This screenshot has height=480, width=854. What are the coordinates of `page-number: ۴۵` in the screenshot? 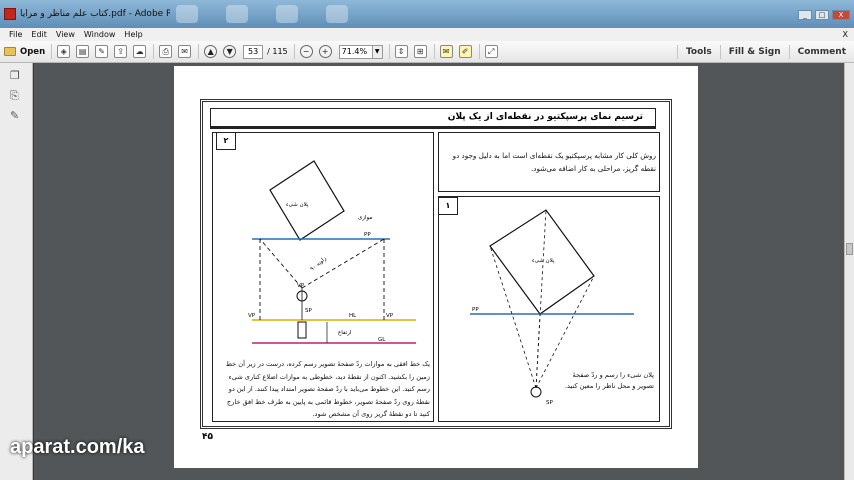 It's located at (207, 437).